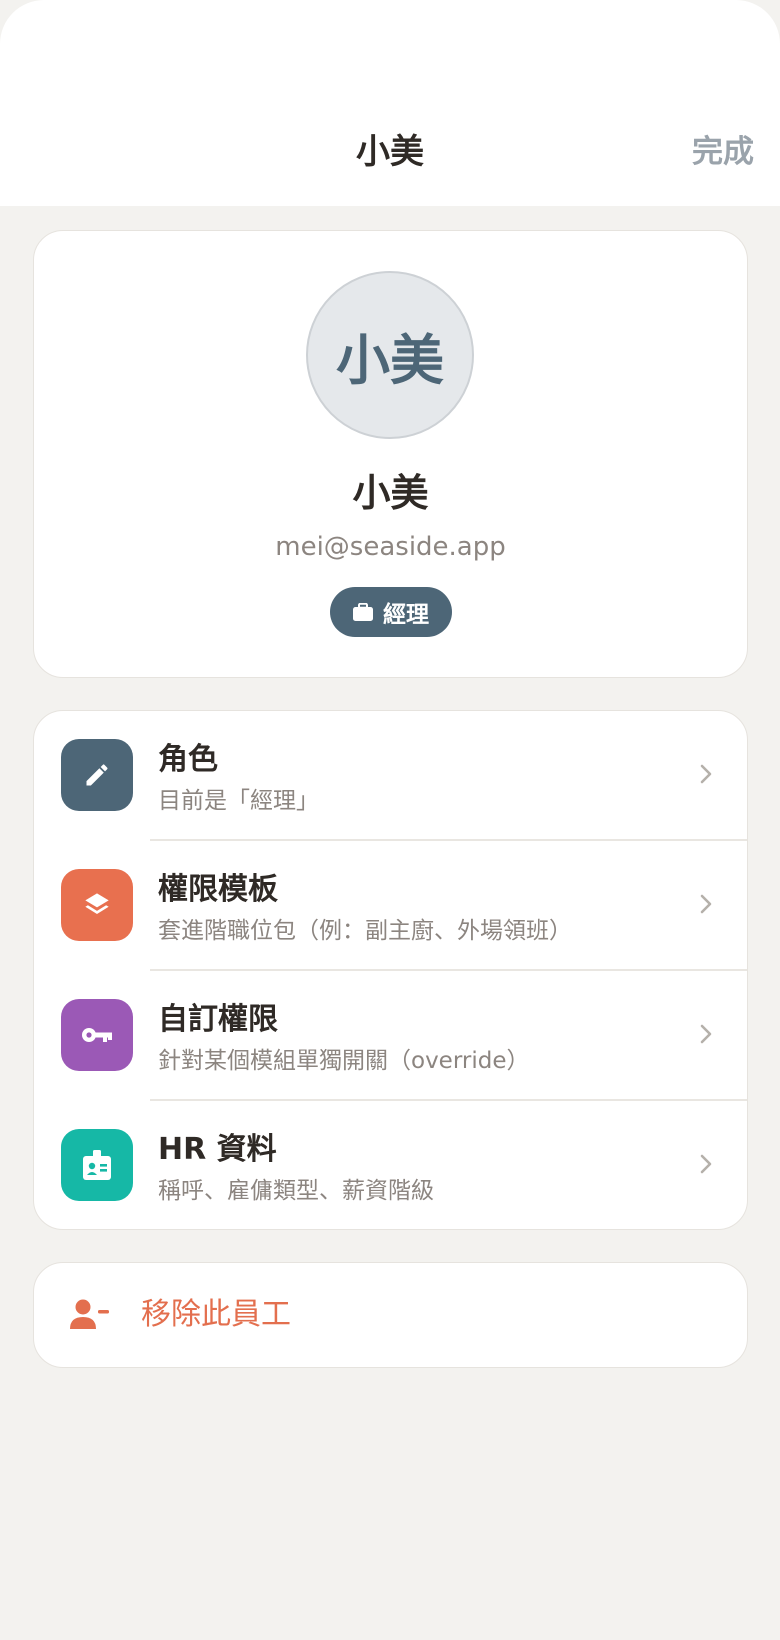 This screenshot has width=780, height=1640. Describe the element at coordinates (217, 1149) in the screenshot. I see `menu-item-title: HR 資料` at that location.